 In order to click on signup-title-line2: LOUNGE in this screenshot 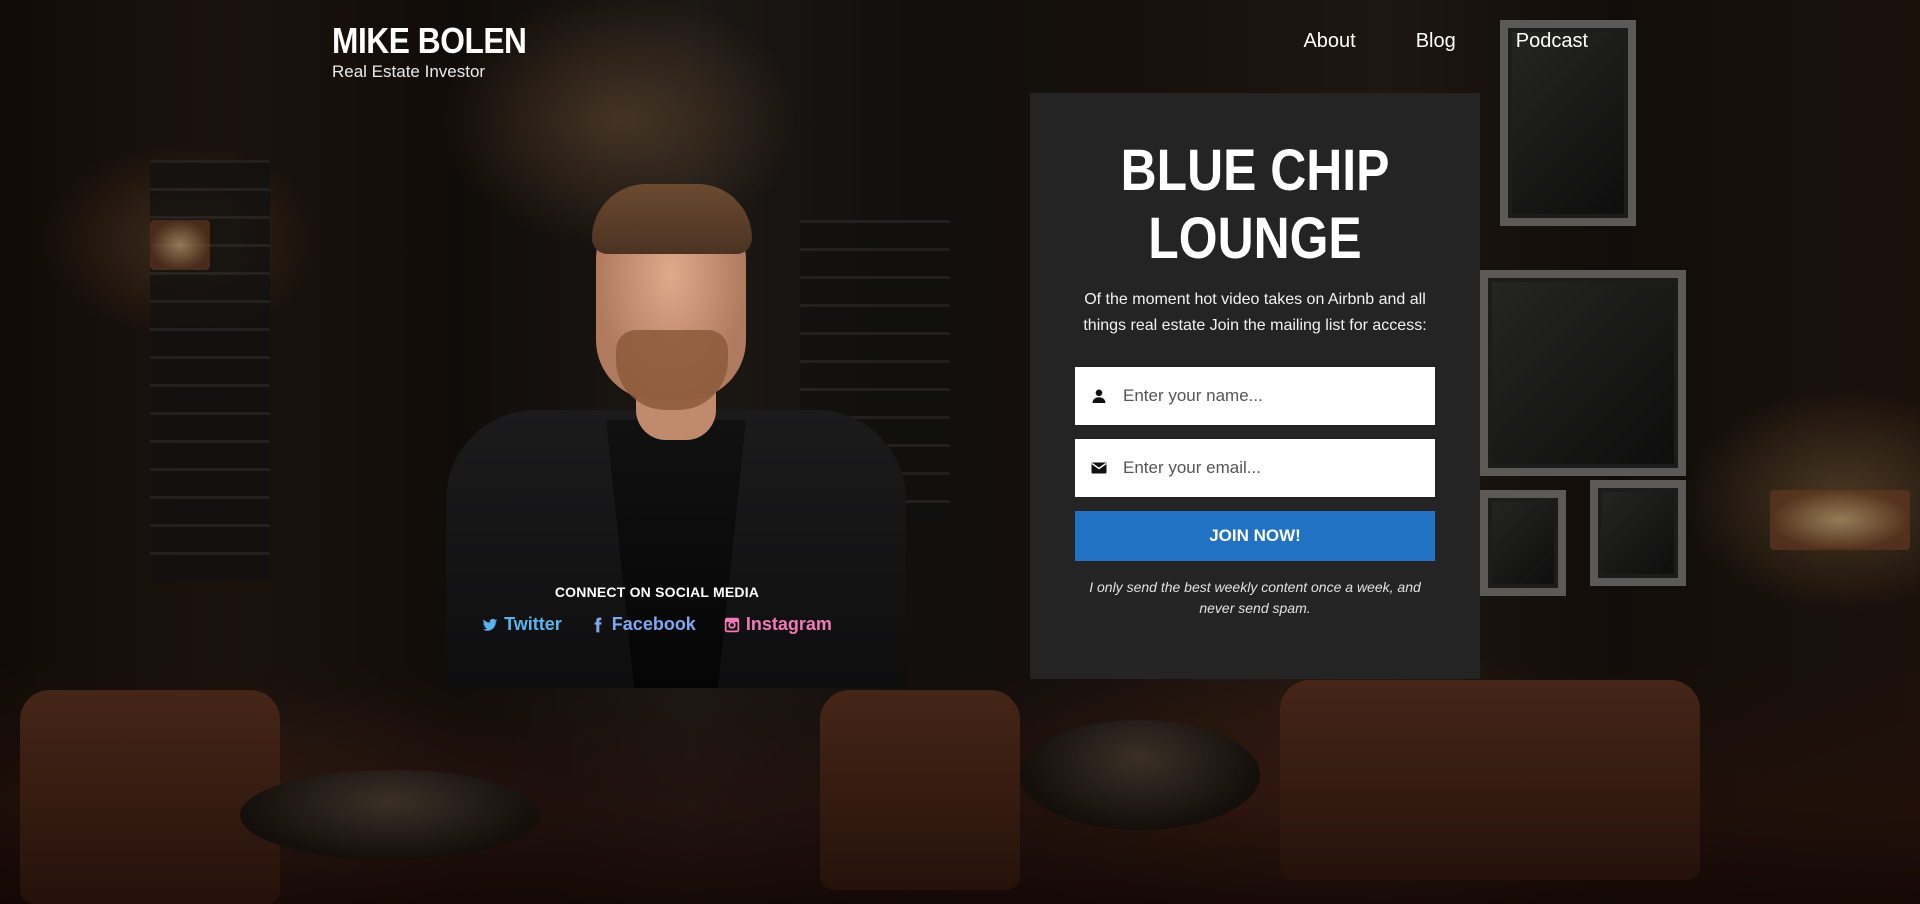, I will do `click(1255, 238)`.